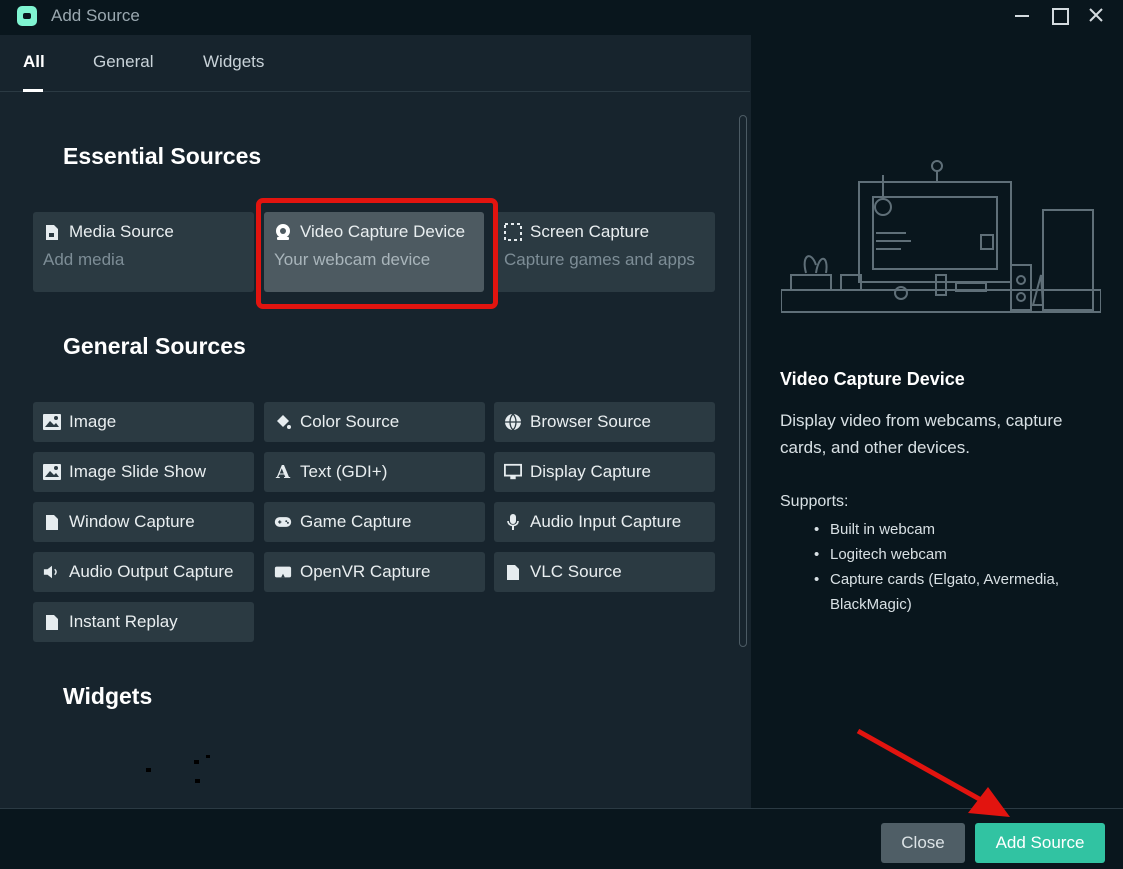  I want to click on source-tile-label: Color Source, so click(350, 421).